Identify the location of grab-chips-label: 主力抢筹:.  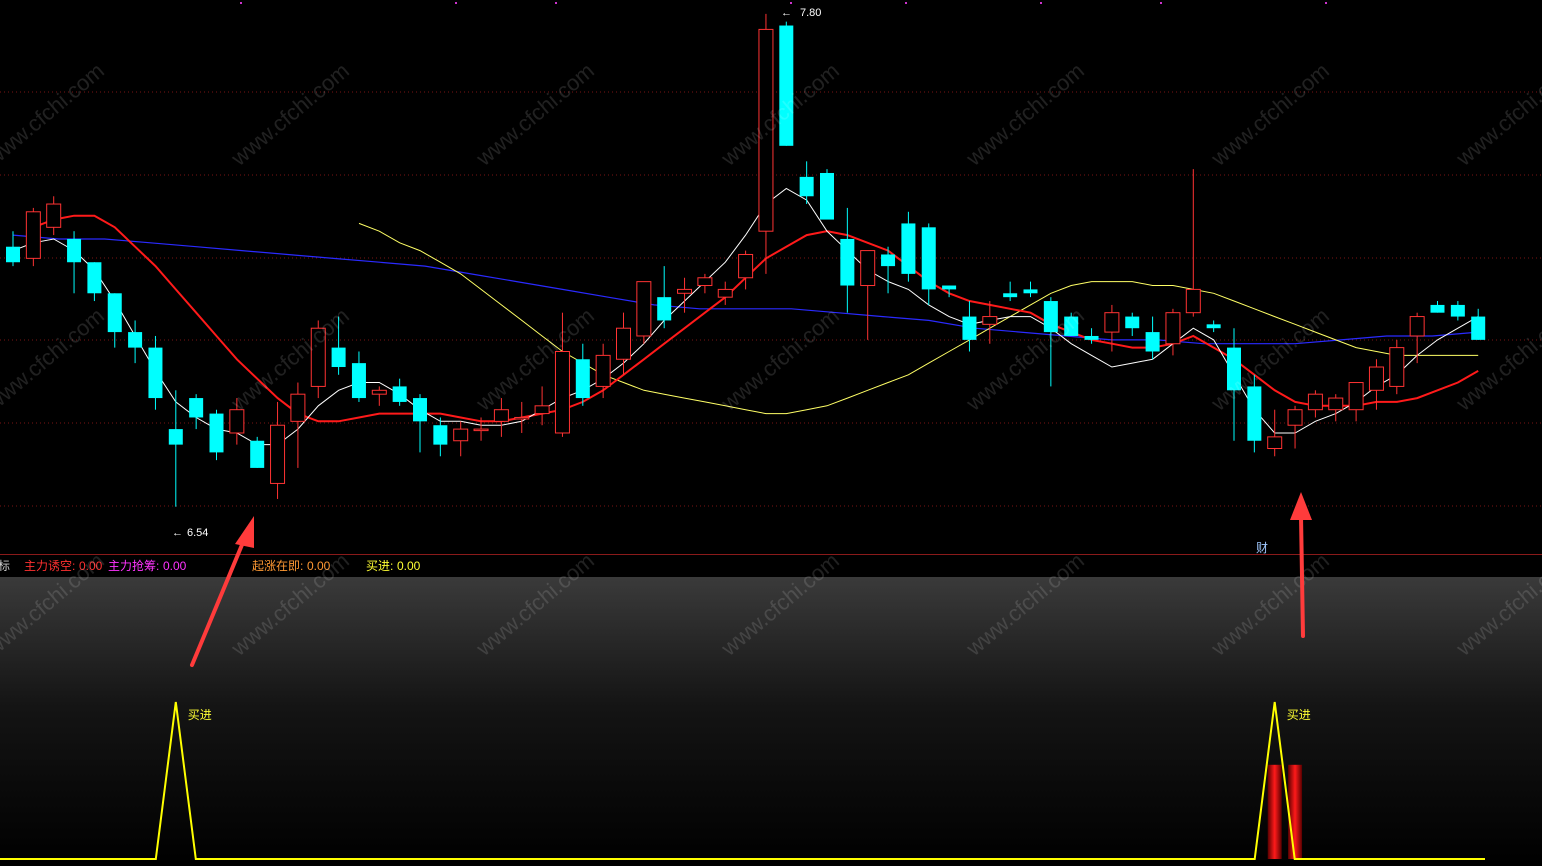
(134, 566).